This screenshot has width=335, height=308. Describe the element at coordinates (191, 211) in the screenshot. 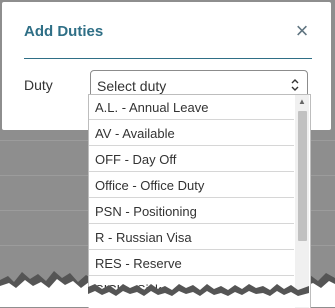

I see `duty-option-positioning: PSN - Positioning` at that location.